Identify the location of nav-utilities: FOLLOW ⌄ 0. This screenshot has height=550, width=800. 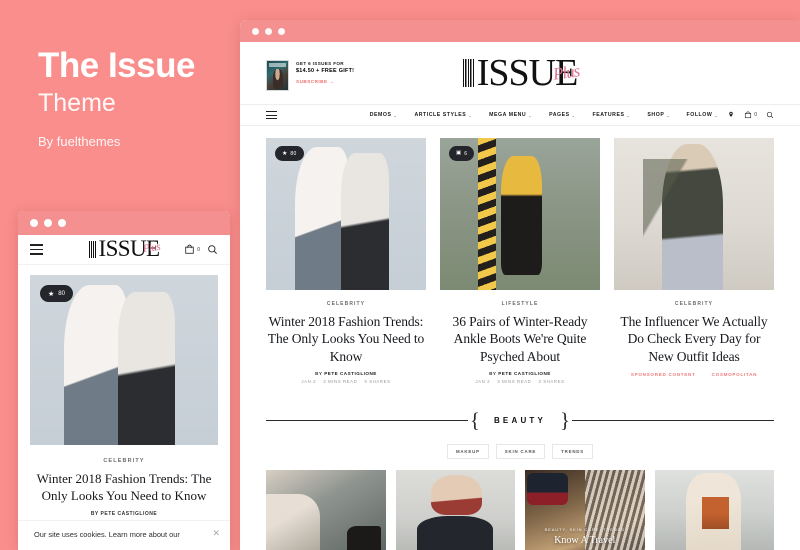
(730, 115).